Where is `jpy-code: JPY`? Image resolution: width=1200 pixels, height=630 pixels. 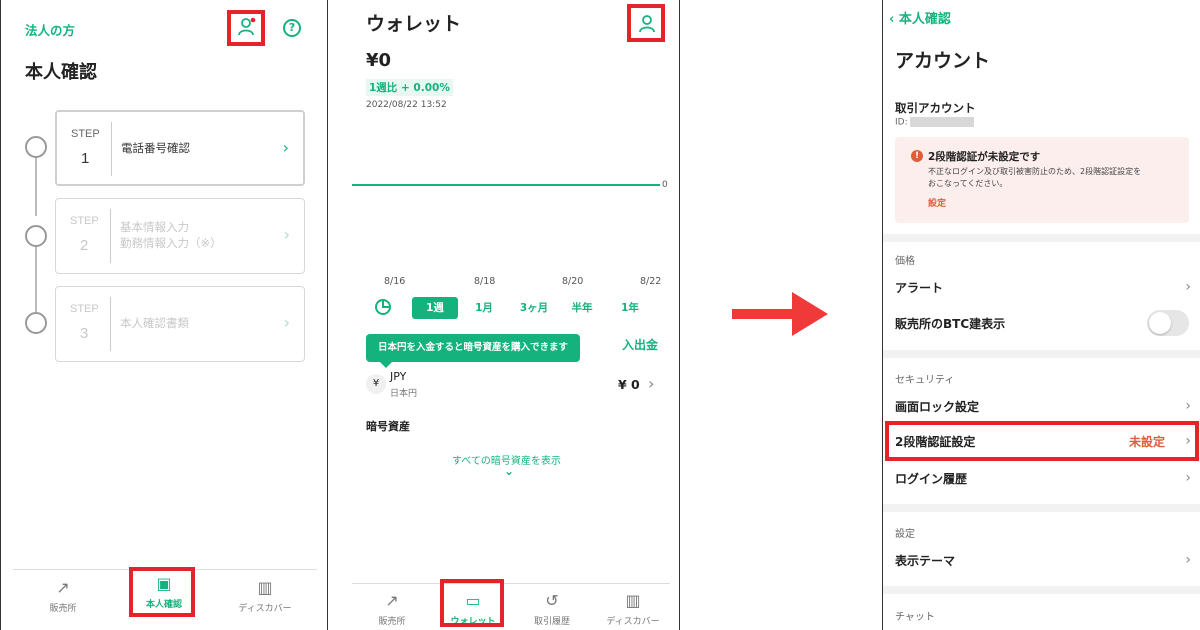 jpy-code: JPY is located at coordinates (398, 376).